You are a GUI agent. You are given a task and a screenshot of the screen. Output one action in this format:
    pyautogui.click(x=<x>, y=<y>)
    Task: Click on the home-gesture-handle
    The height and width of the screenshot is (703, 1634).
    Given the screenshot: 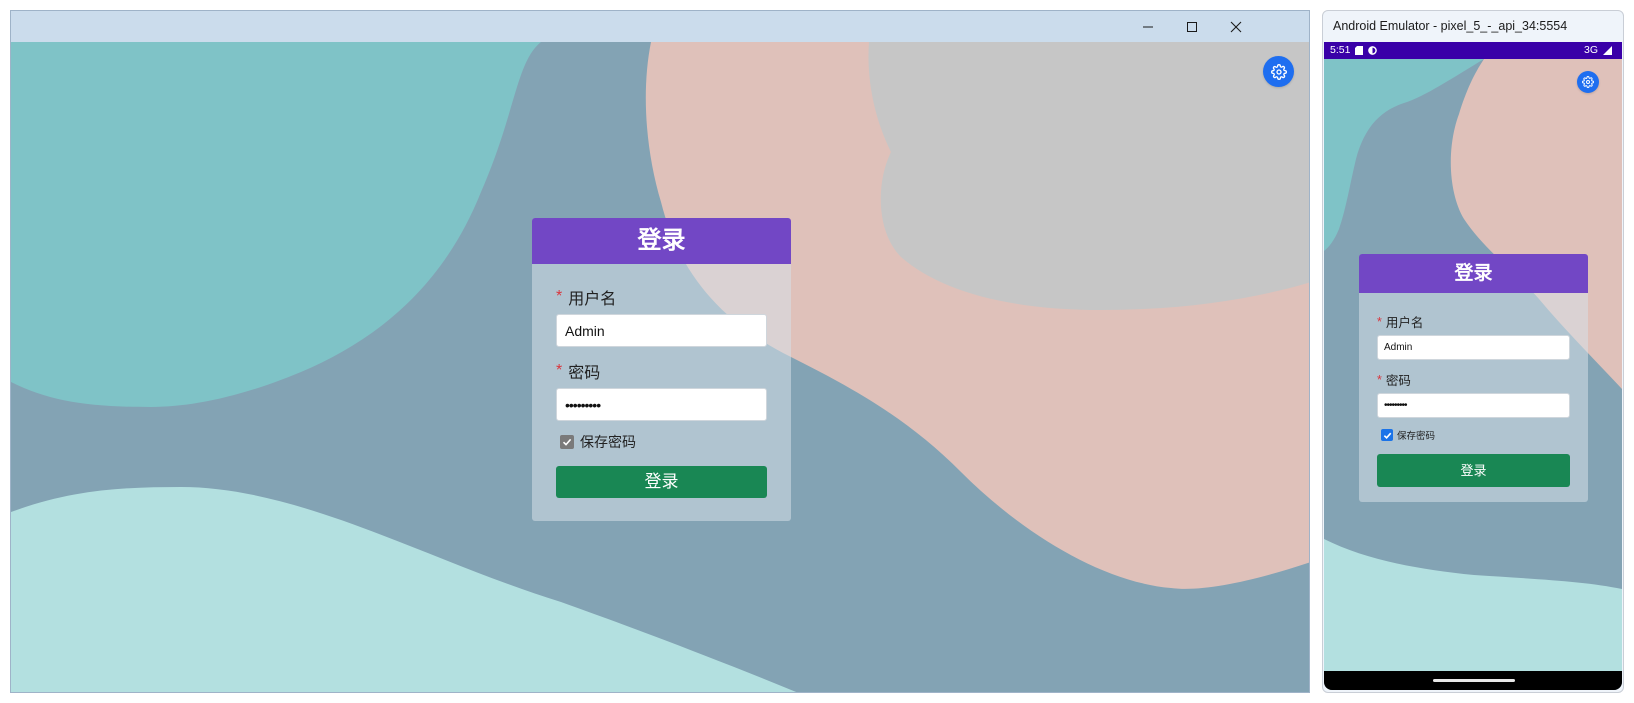 What is the action you would take?
    pyautogui.click(x=1474, y=680)
    